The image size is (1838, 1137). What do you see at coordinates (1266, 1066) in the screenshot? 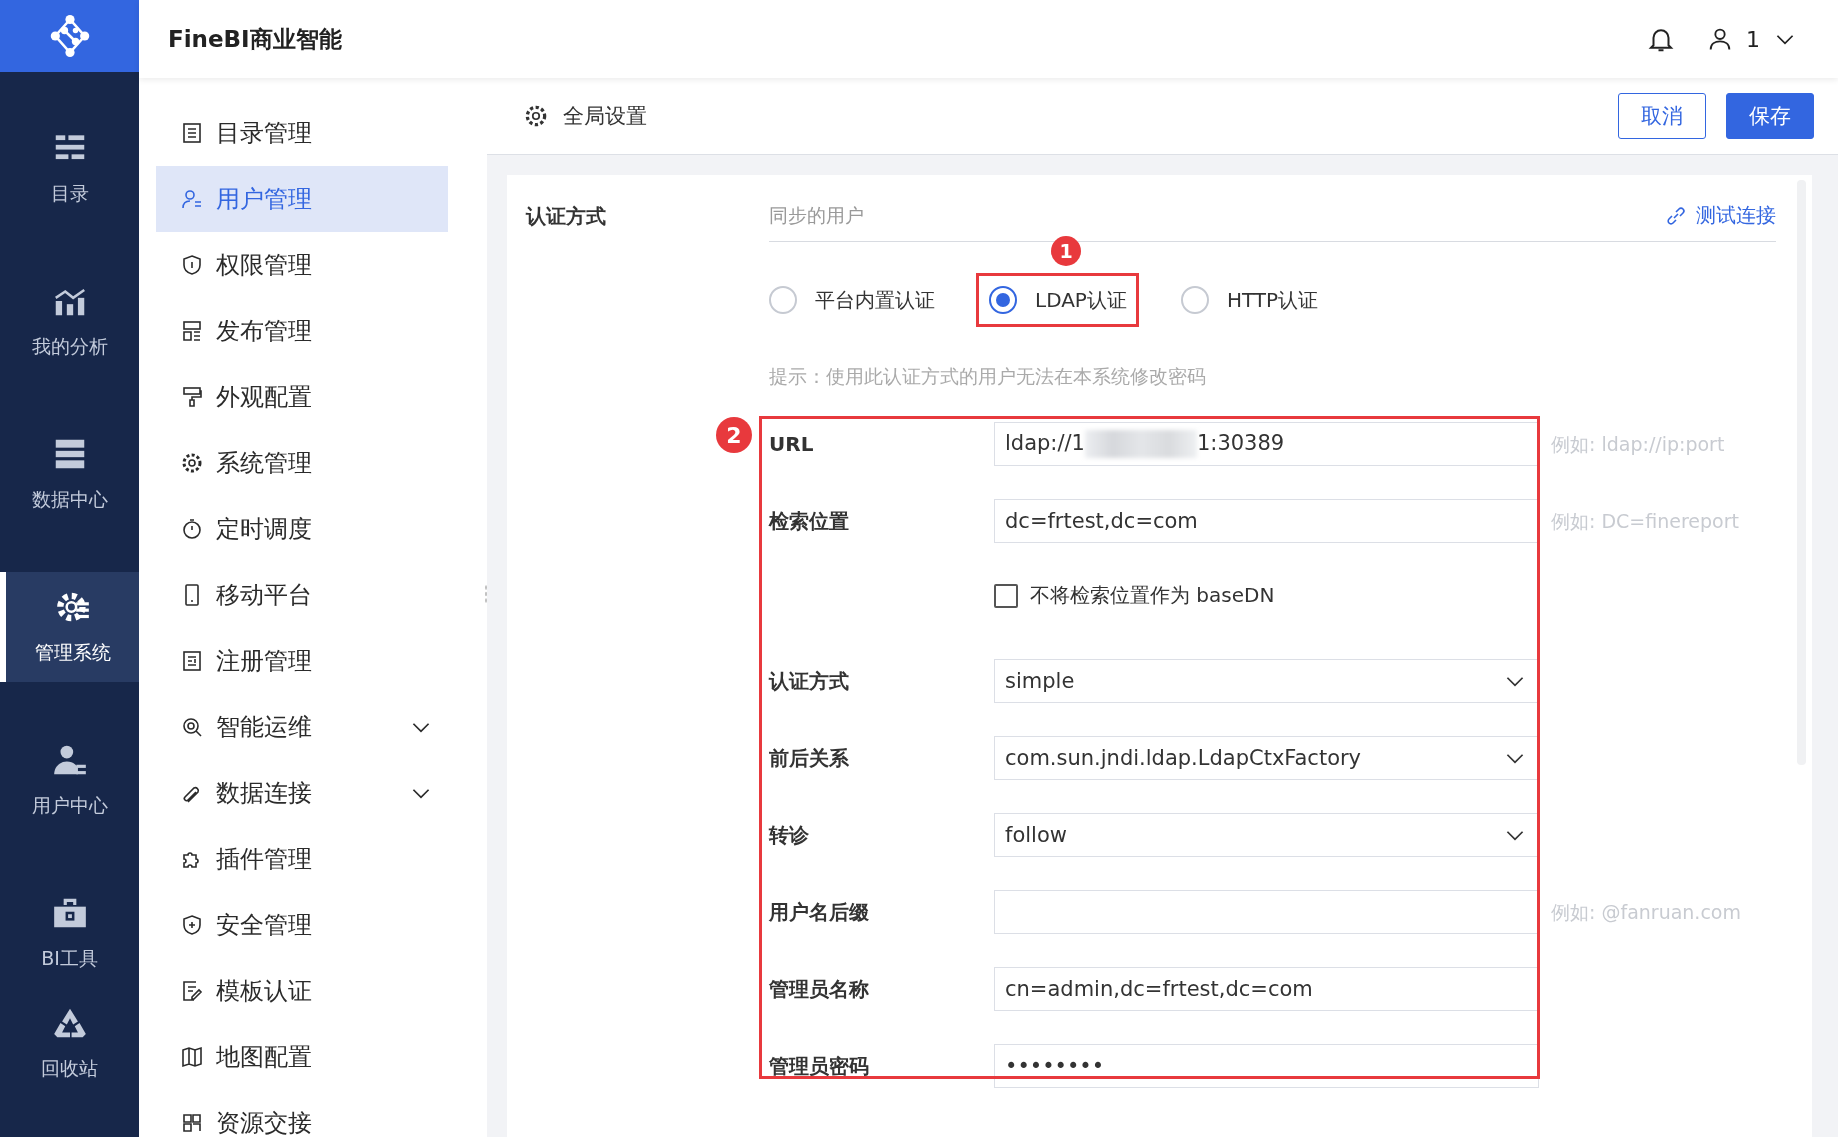
I see `input-field: ••••••••` at bounding box center [1266, 1066].